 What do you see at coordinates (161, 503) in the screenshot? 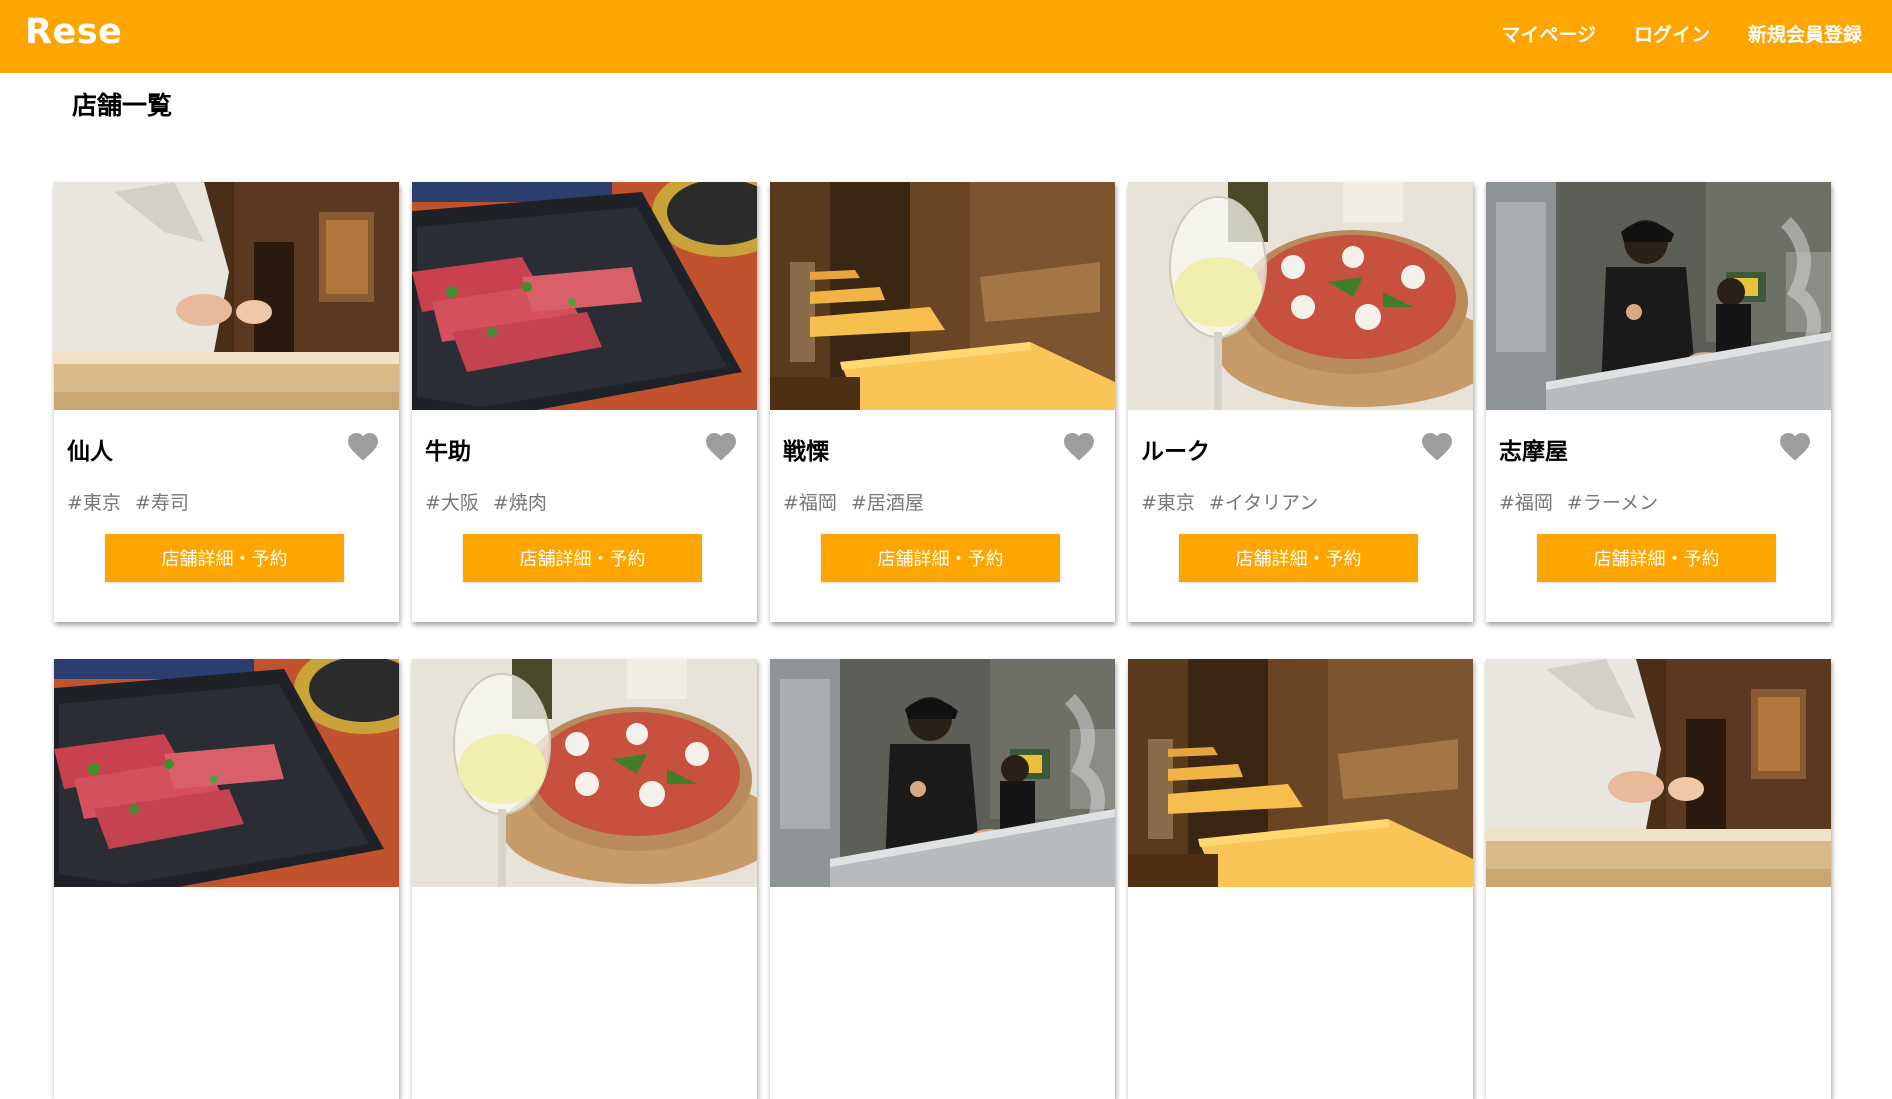
I see `genre-tag: #寿司` at bounding box center [161, 503].